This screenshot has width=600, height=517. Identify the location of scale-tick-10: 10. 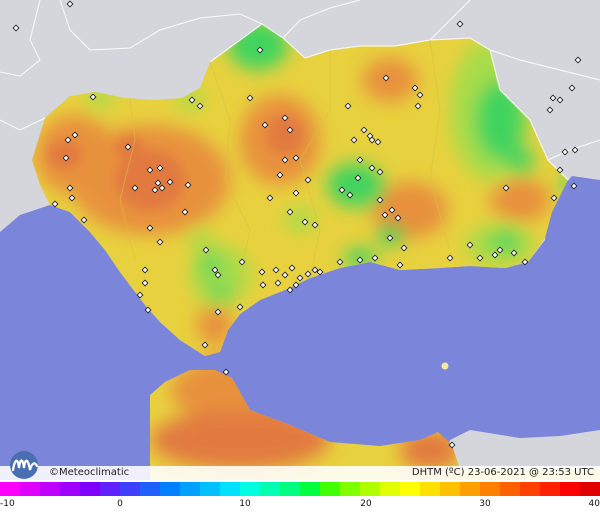
(245, 504).